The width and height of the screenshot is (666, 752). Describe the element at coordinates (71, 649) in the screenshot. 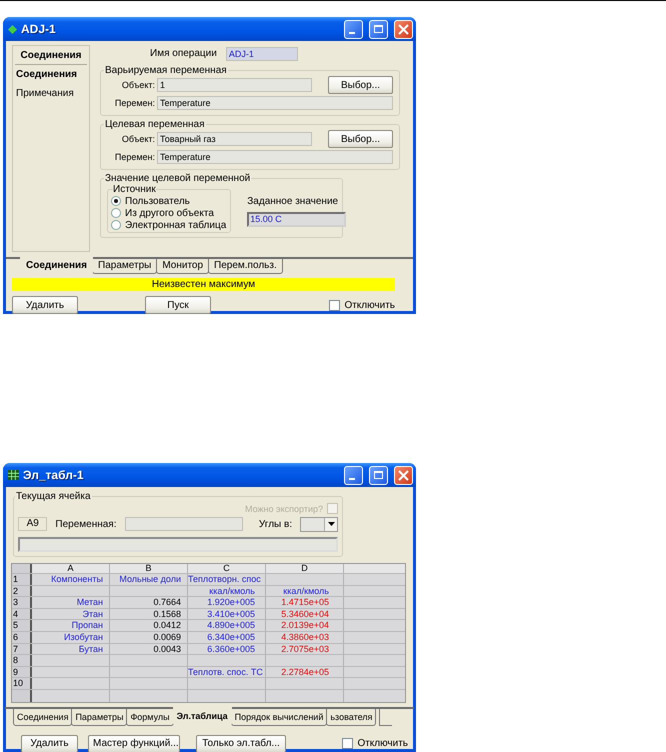

I see `table-cell: Бутан` at that location.